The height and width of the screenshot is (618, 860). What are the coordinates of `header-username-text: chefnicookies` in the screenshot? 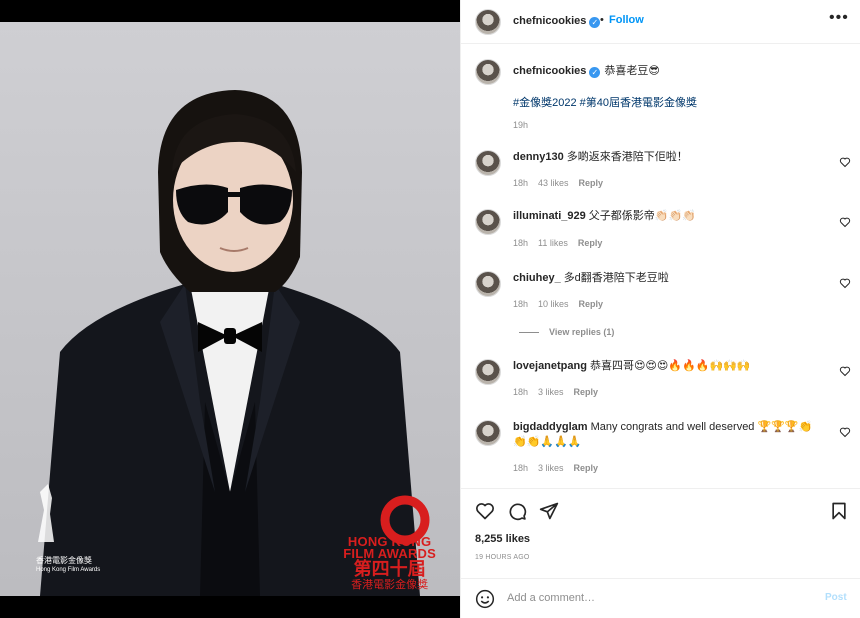 It's located at (549, 21).